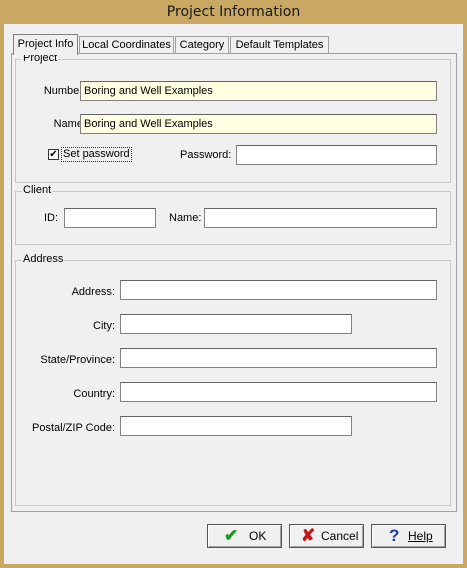 The image size is (467, 568). What do you see at coordinates (94, 394) in the screenshot?
I see `country-label: Country:` at bounding box center [94, 394].